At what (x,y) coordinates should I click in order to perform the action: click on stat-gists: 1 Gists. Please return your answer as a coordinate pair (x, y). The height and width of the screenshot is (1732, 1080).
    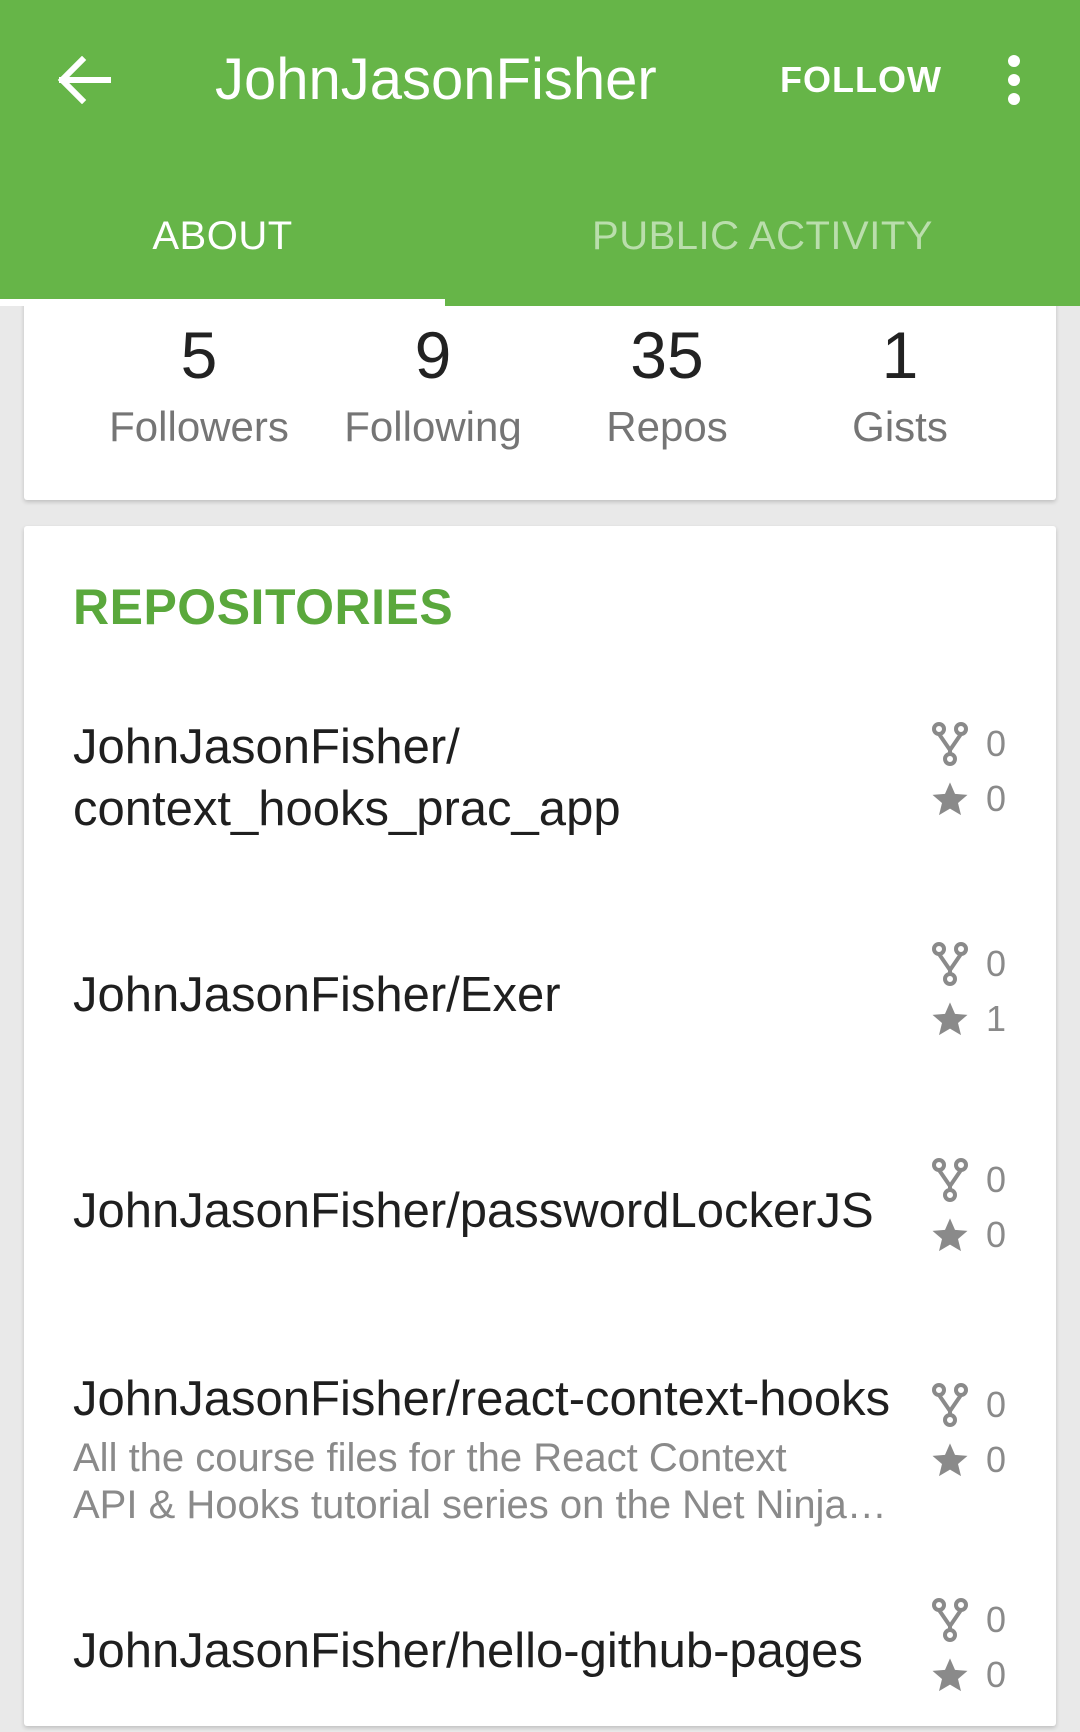
    Looking at the image, I should click on (900, 382).